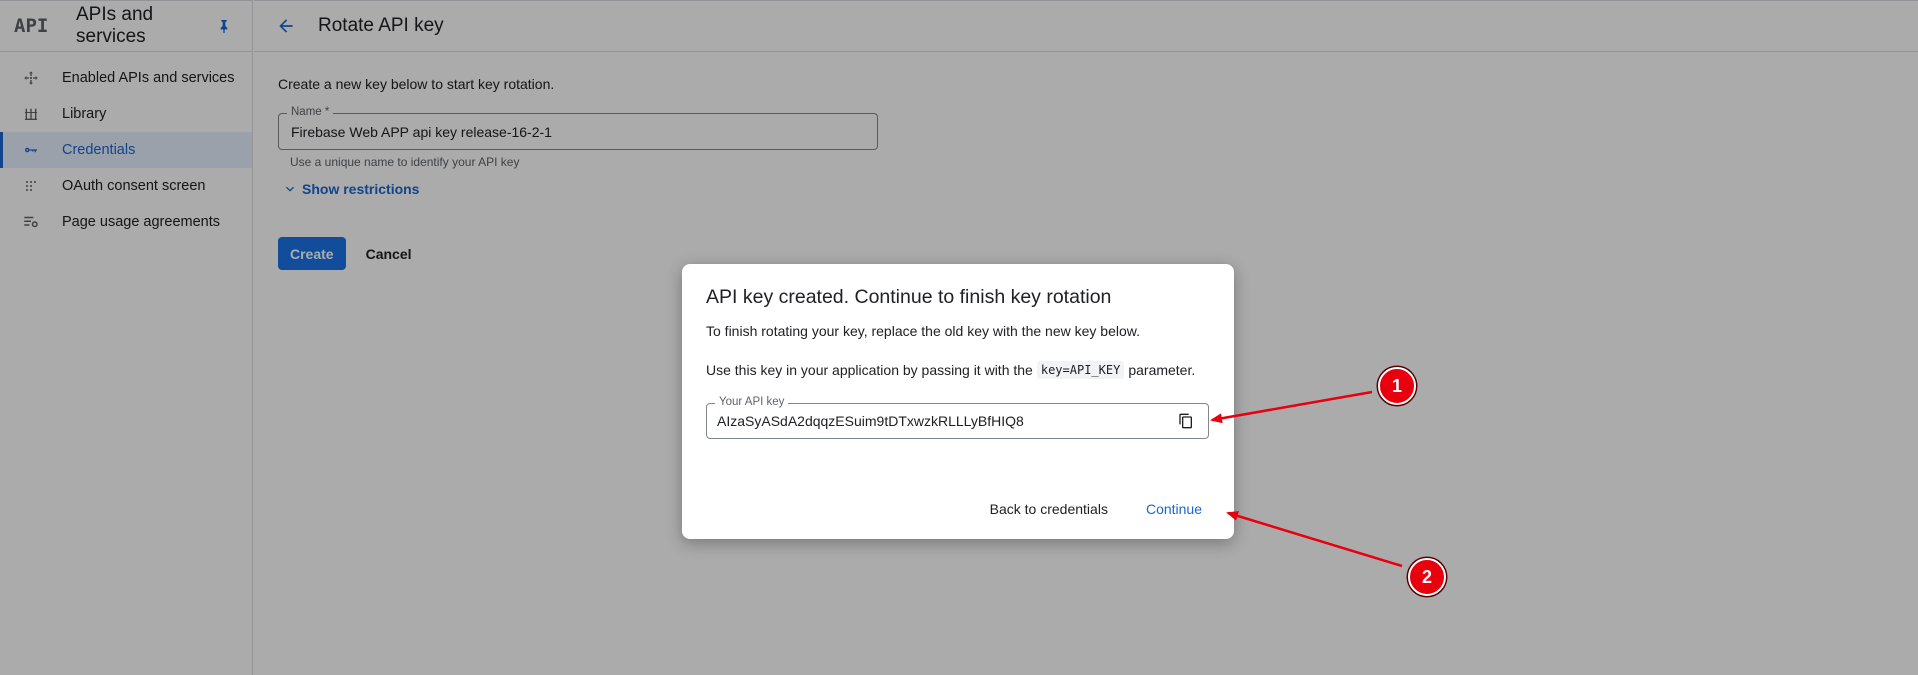 This screenshot has width=1918, height=675. I want to click on usage-text-after: parameter., so click(1162, 370).